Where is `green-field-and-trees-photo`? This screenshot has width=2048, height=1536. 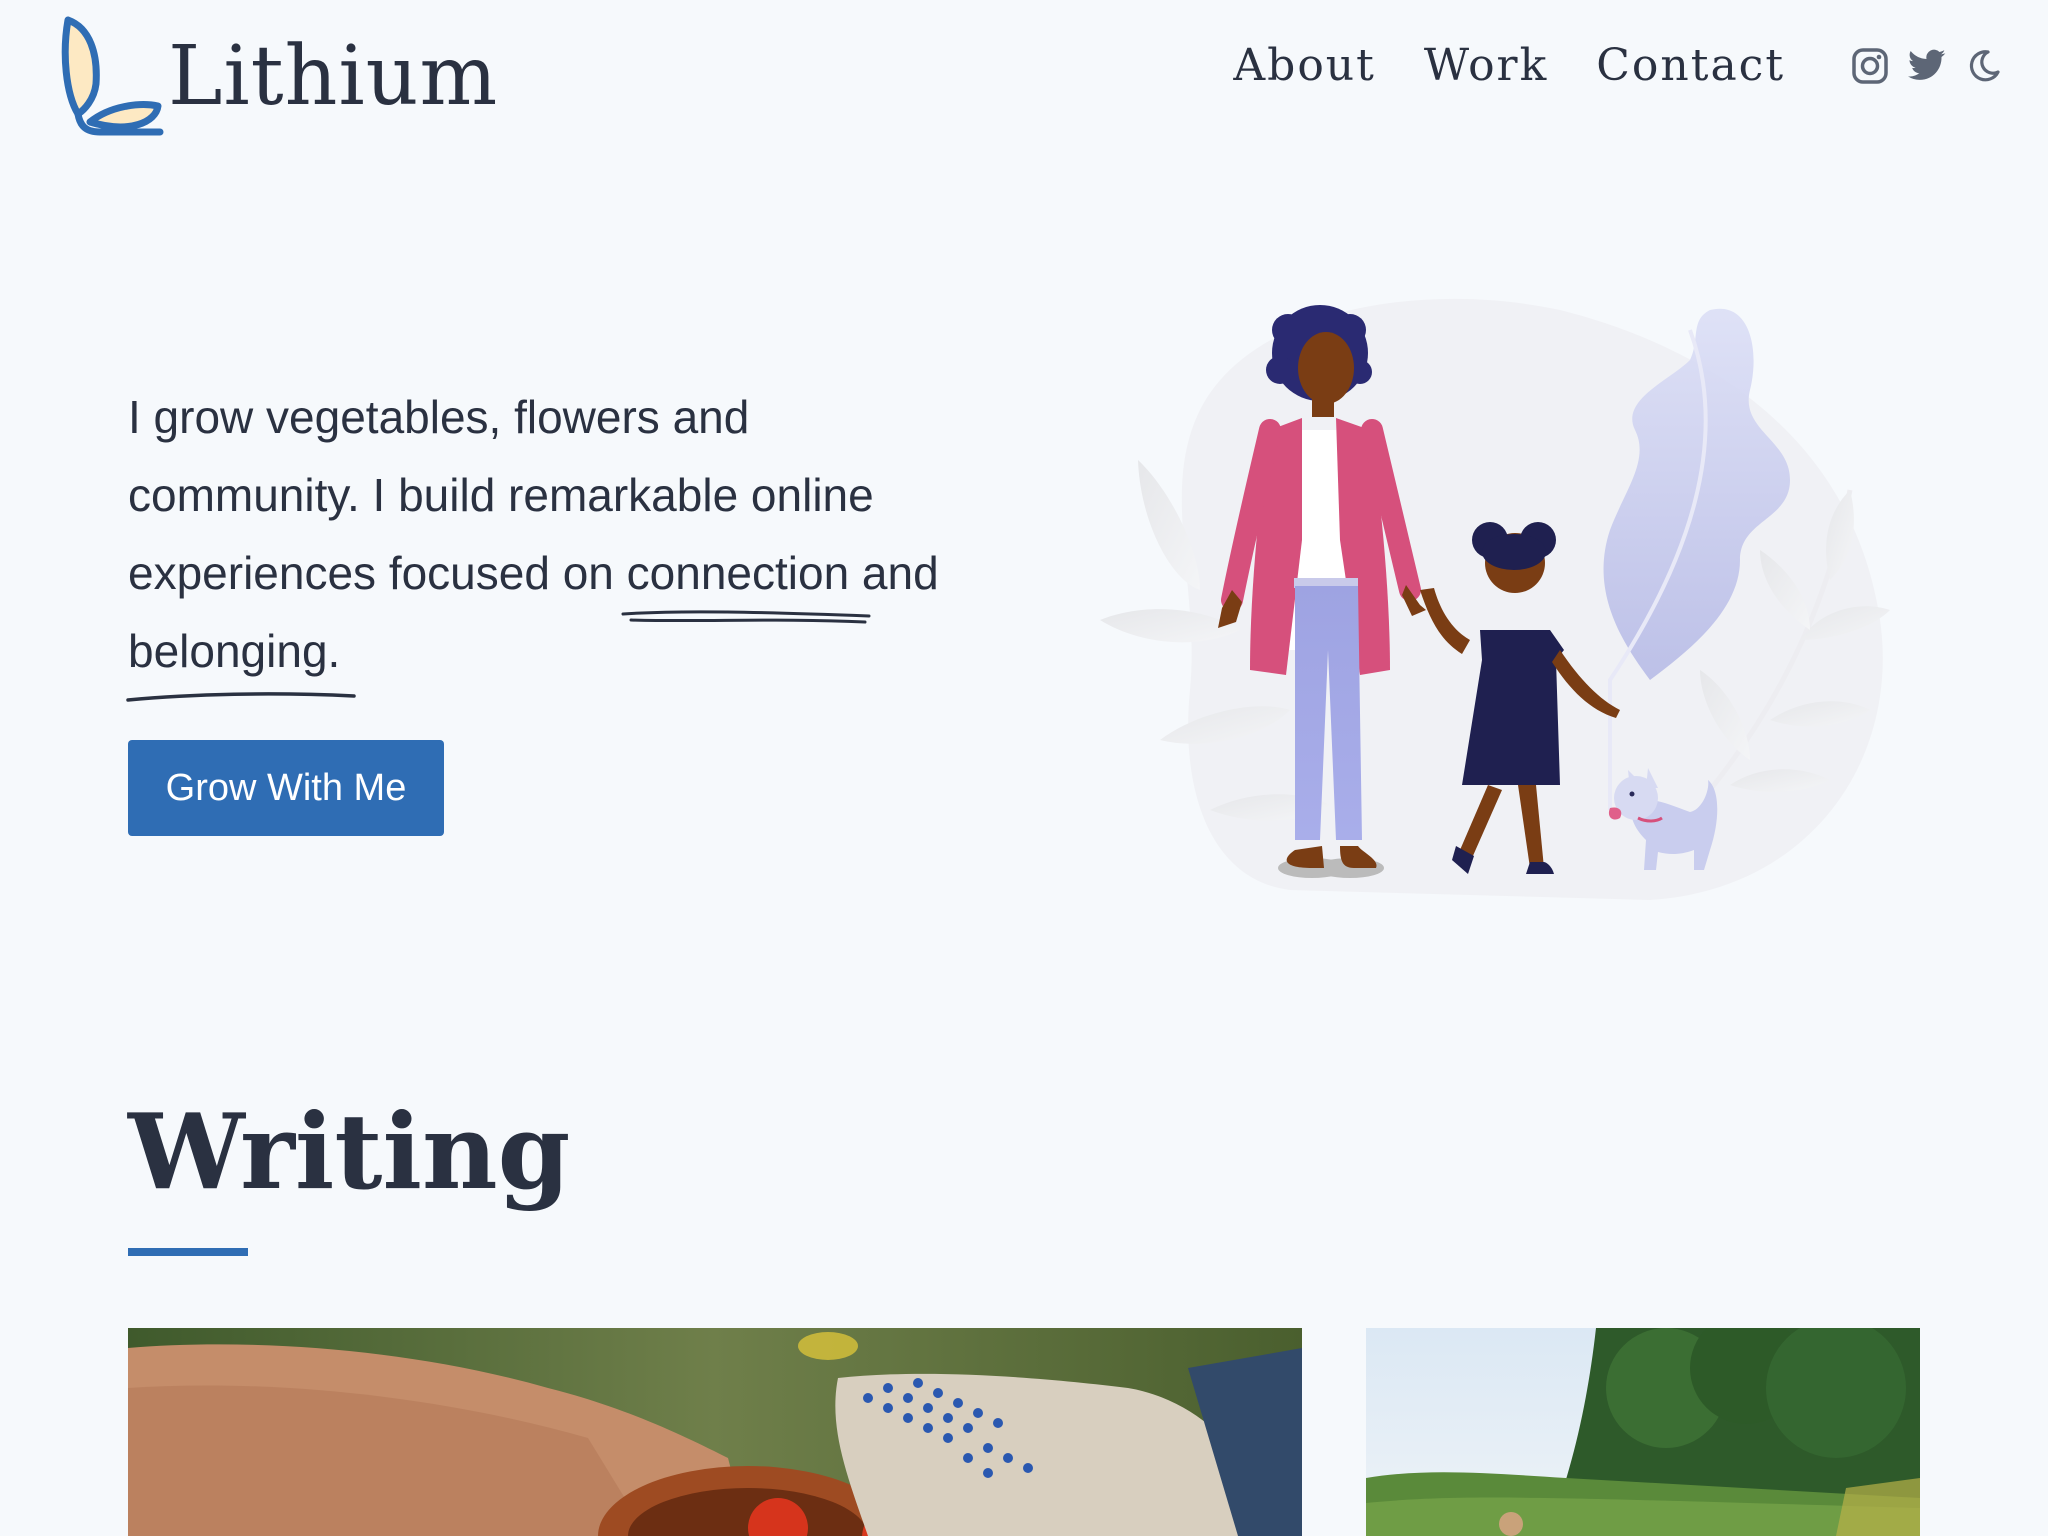
green-field-and-trees-photo is located at coordinates (1643, 1432).